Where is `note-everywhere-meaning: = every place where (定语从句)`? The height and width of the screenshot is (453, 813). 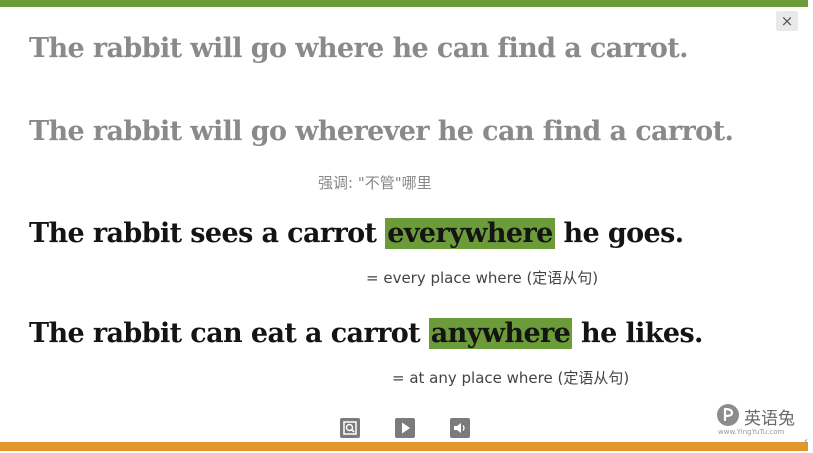
note-everywhere-meaning: = every place where (定语从句) is located at coordinates (482, 278).